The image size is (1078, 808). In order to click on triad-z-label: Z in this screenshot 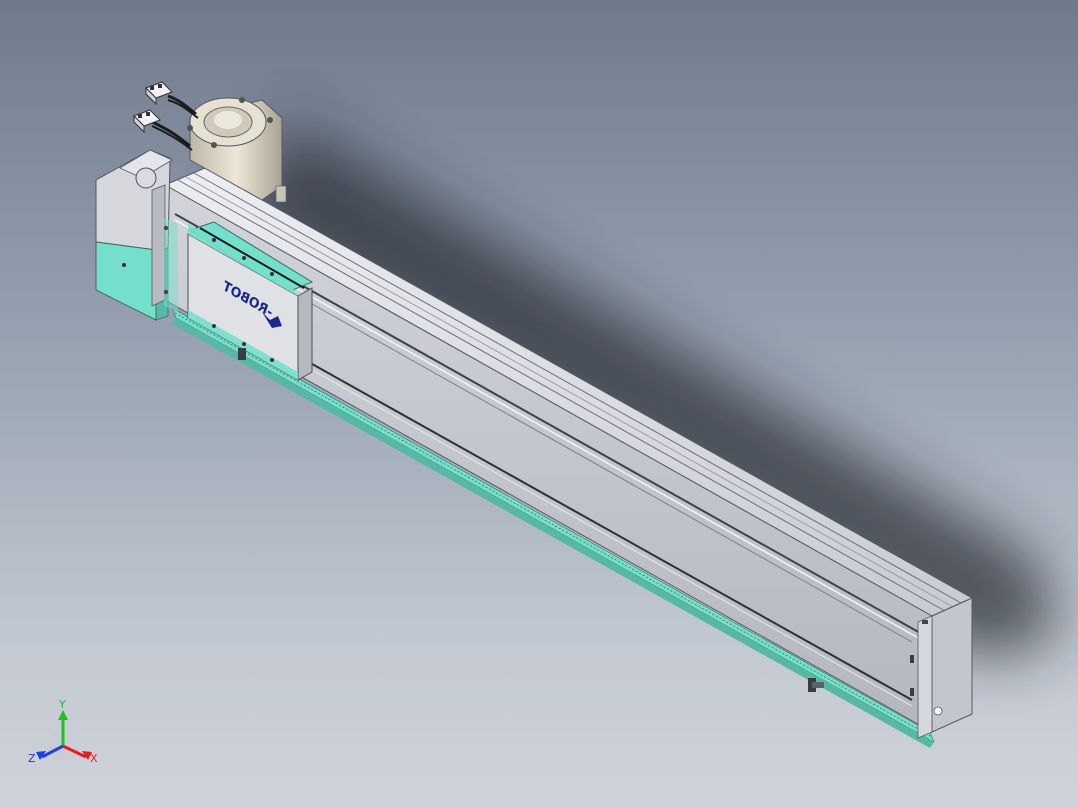, I will do `click(32, 758)`.